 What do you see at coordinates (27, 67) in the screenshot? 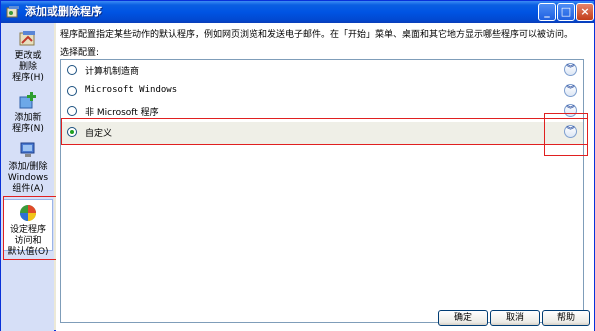
I see `sidebar-item-label: 删除` at bounding box center [27, 67].